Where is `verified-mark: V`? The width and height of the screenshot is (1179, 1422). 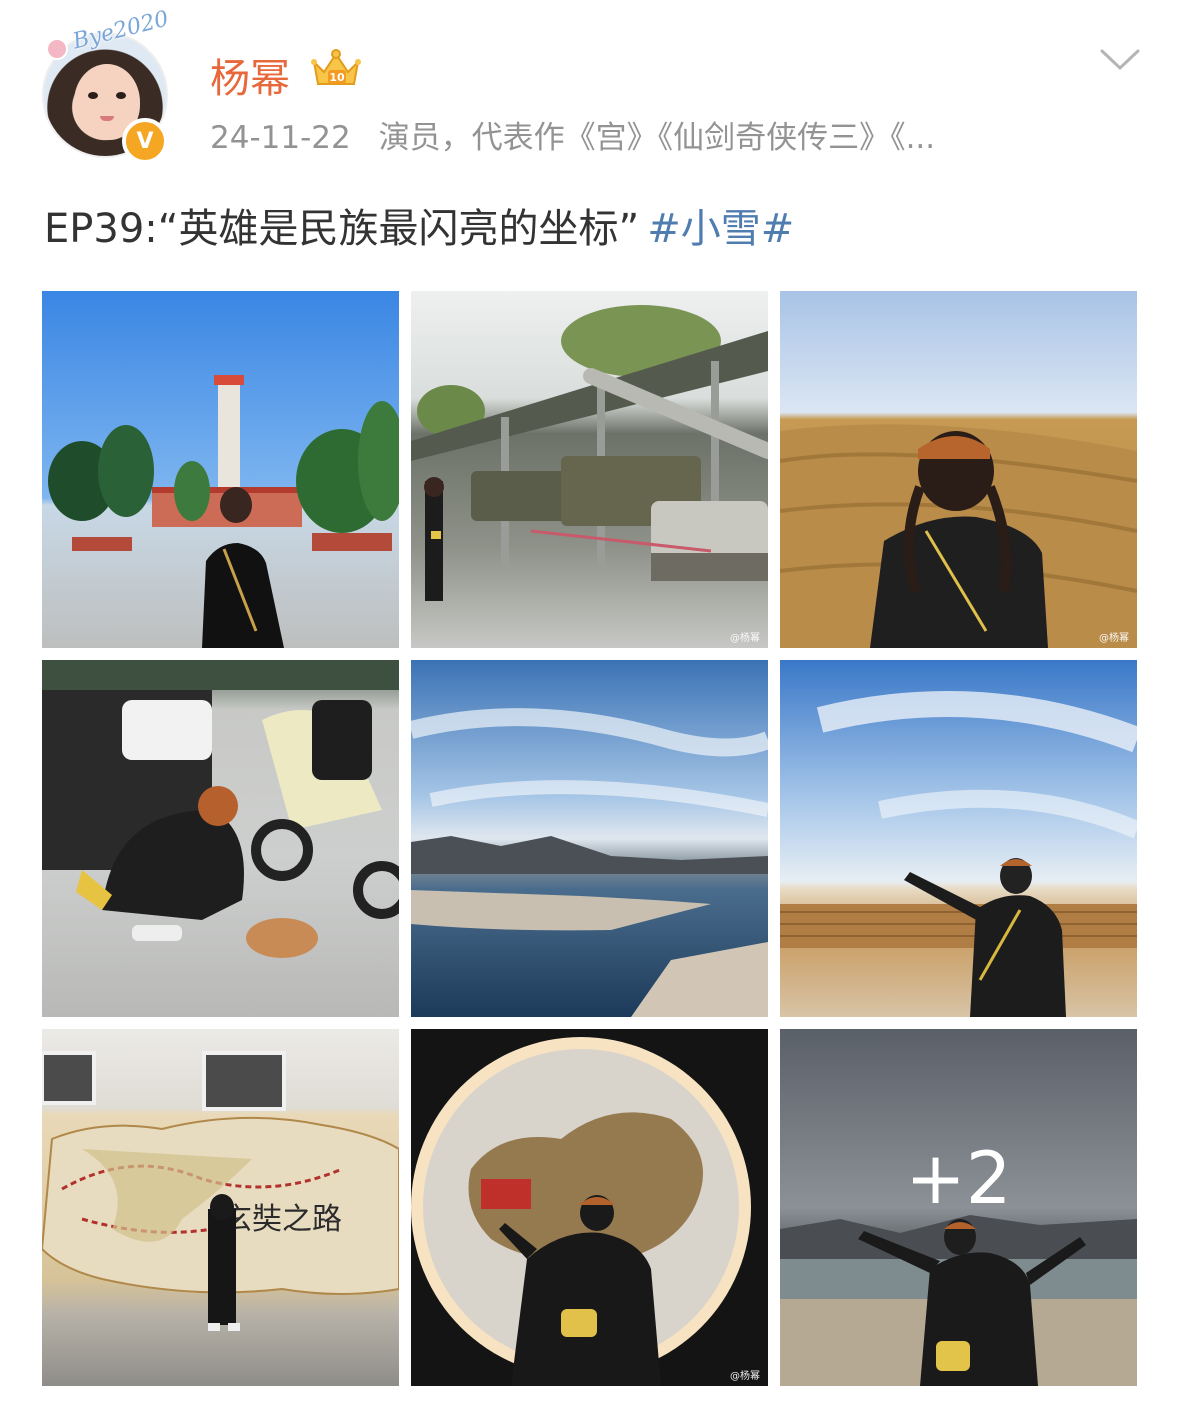 verified-mark: V is located at coordinates (145, 141).